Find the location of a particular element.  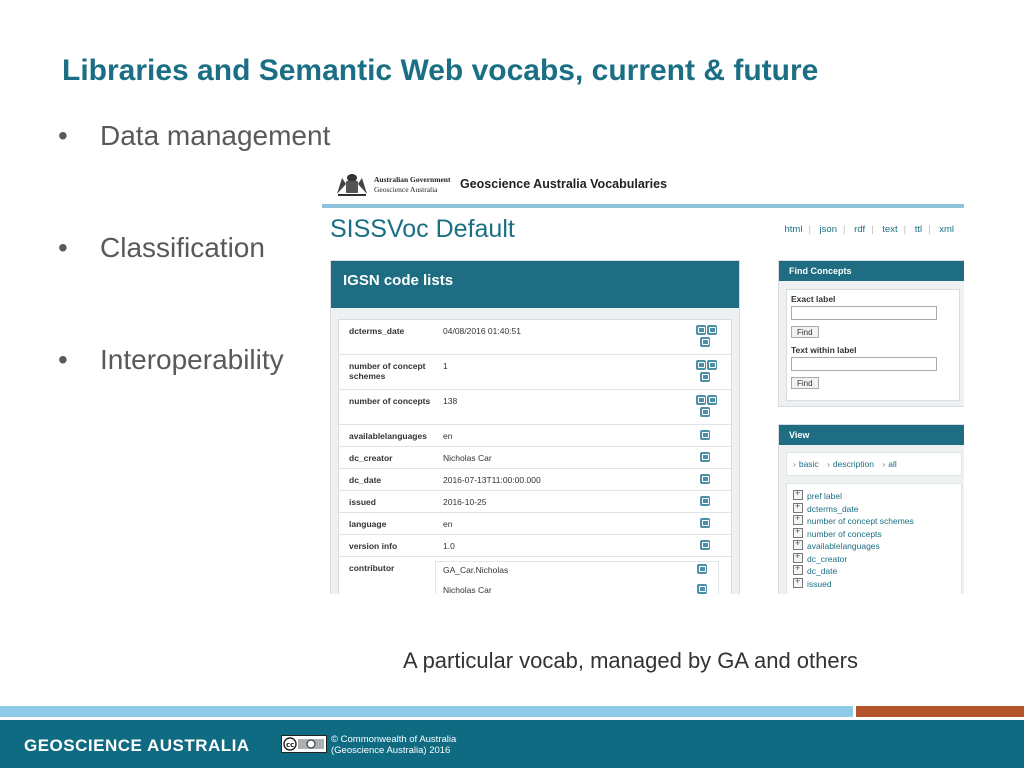

format-link-rdf: rdf is located at coordinates (859, 229).